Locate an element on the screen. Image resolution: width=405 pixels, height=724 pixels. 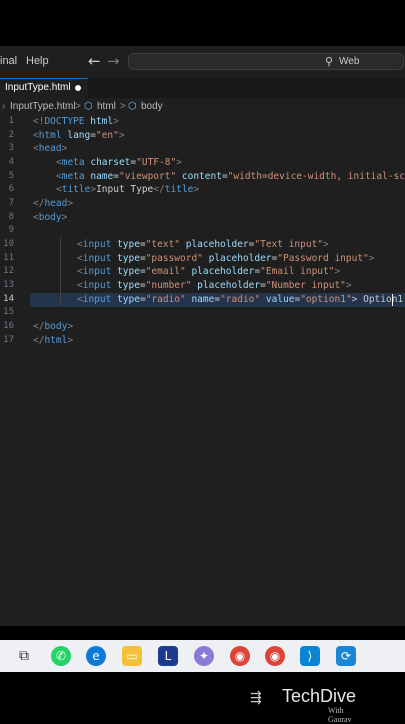
code-line-16: </body> is located at coordinates (53, 326).